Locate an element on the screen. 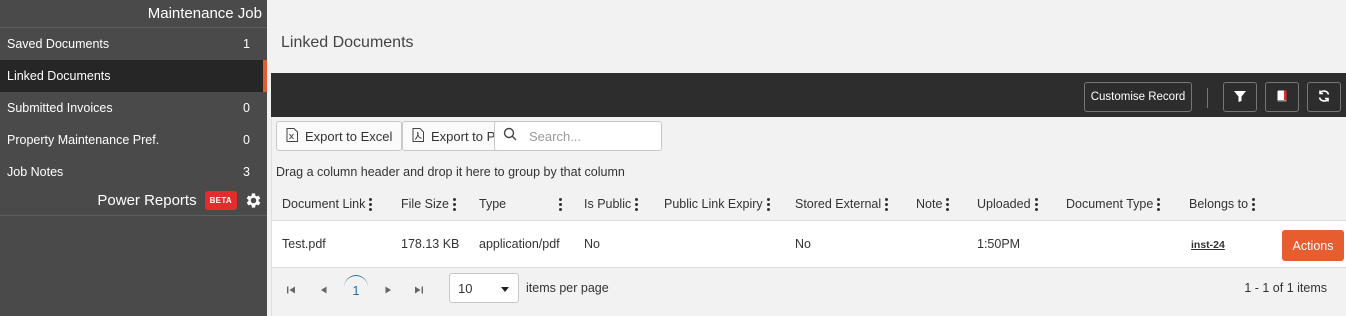  filter-button is located at coordinates (1240, 97).